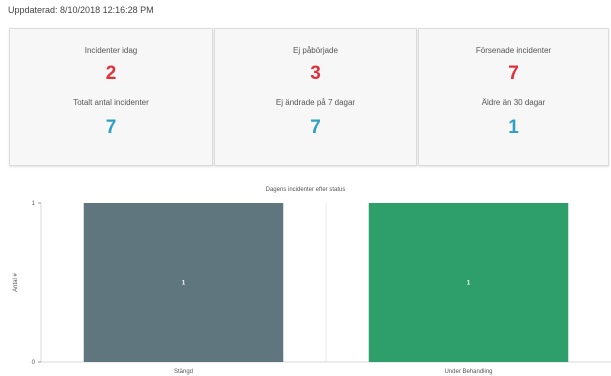 Image resolution: width=611 pixels, height=376 pixels. What do you see at coordinates (34, 204) in the screenshot?
I see `y-tick-label: 1` at bounding box center [34, 204].